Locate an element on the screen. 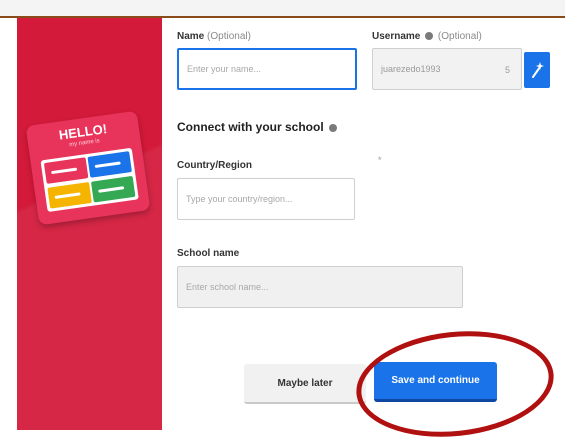 The height and width of the screenshot is (448, 565). maybe-later-button: Maybe later is located at coordinates (305, 384).